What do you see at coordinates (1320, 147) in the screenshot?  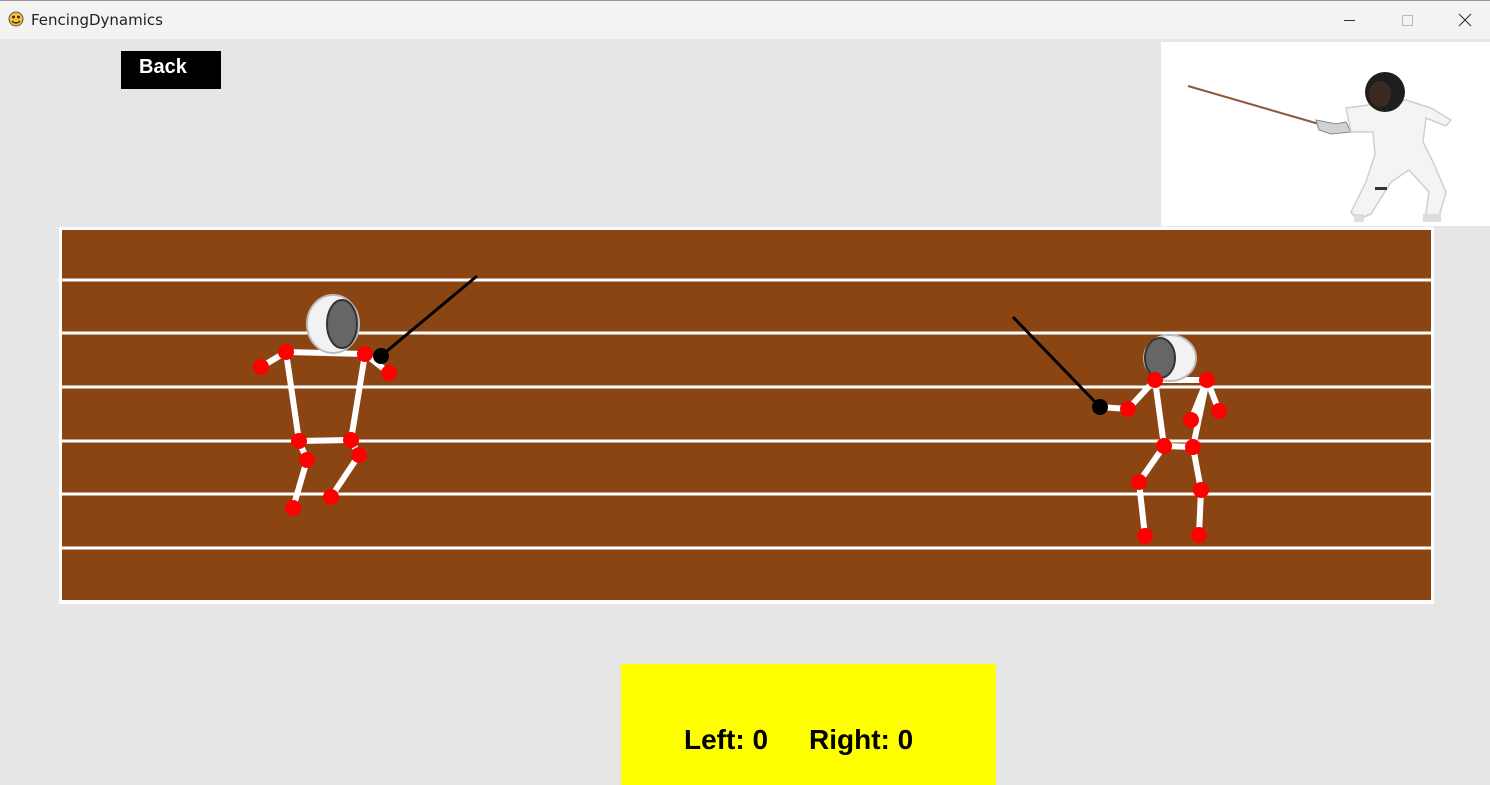 I see `fencer-photo` at bounding box center [1320, 147].